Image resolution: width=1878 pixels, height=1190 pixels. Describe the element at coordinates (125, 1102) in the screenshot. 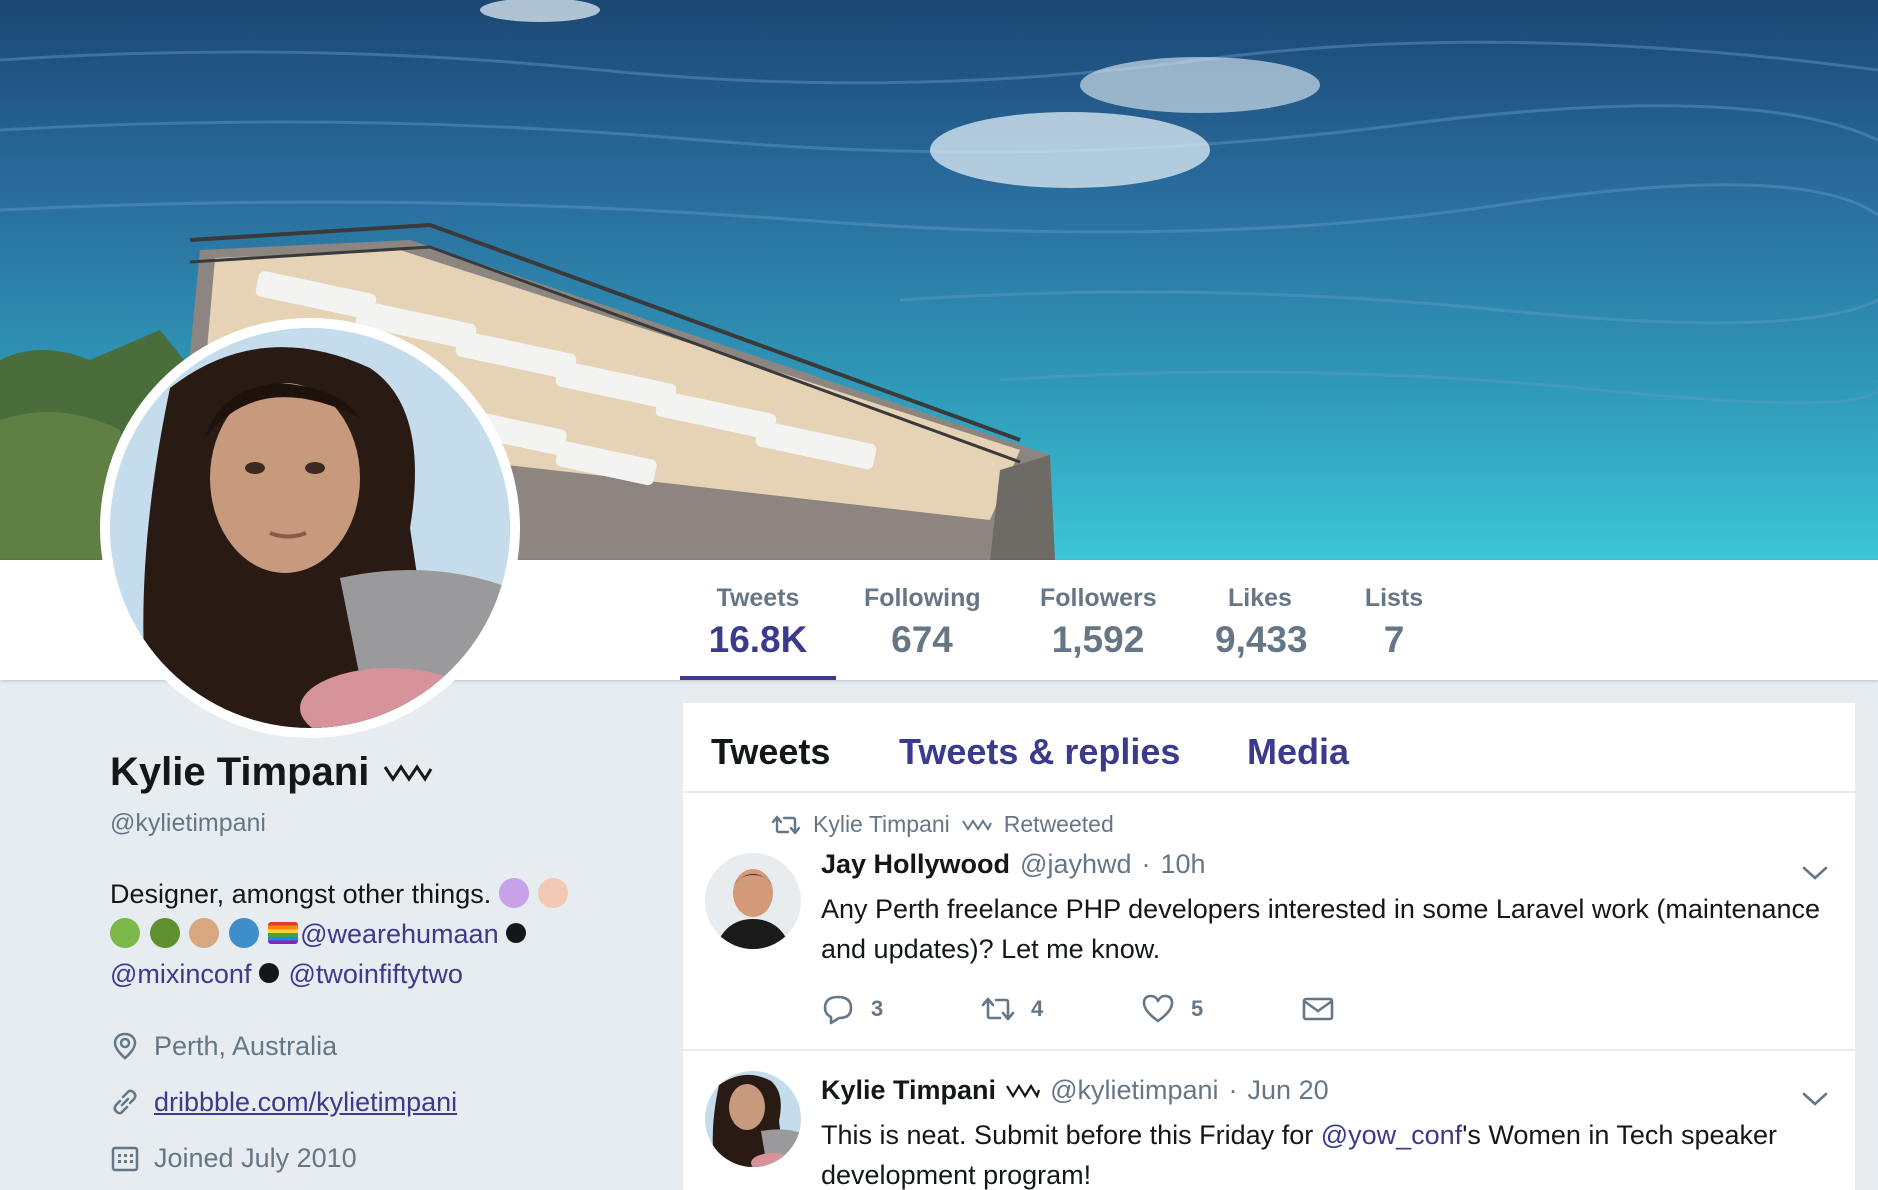

I see `link-icon` at that location.